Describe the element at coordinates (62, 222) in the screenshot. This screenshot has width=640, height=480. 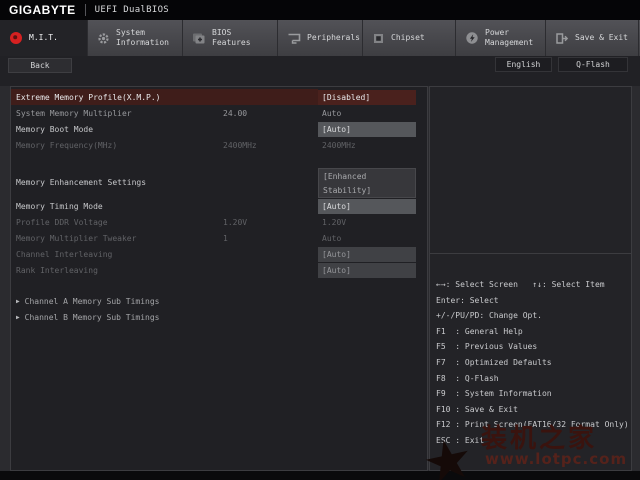
I see `setting-label: Profile DDR Voltage` at that location.